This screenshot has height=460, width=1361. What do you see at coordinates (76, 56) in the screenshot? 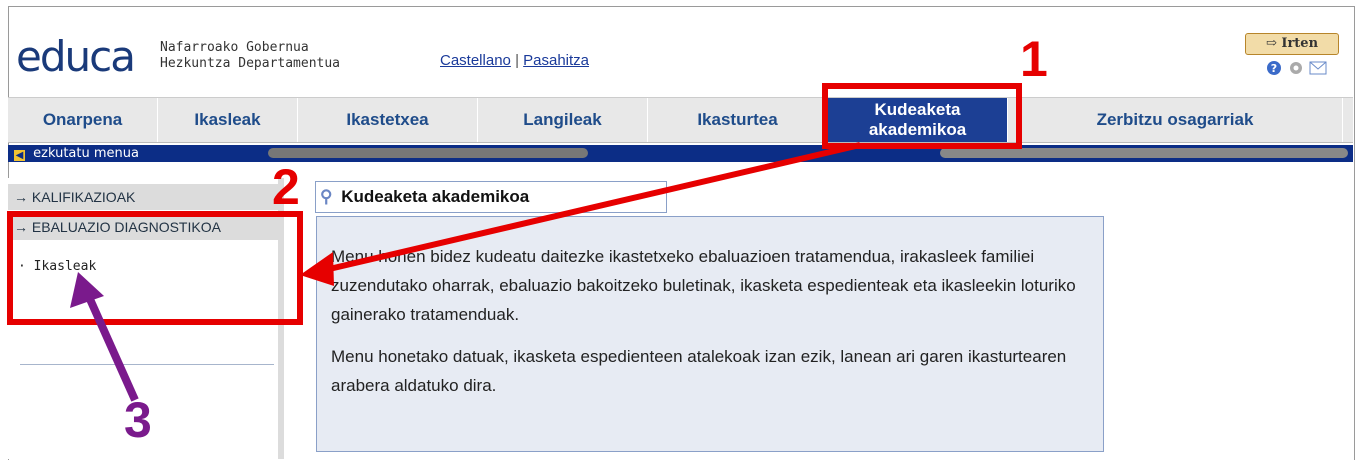
I see `educa-logo: educa` at bounding box center [76, 56].